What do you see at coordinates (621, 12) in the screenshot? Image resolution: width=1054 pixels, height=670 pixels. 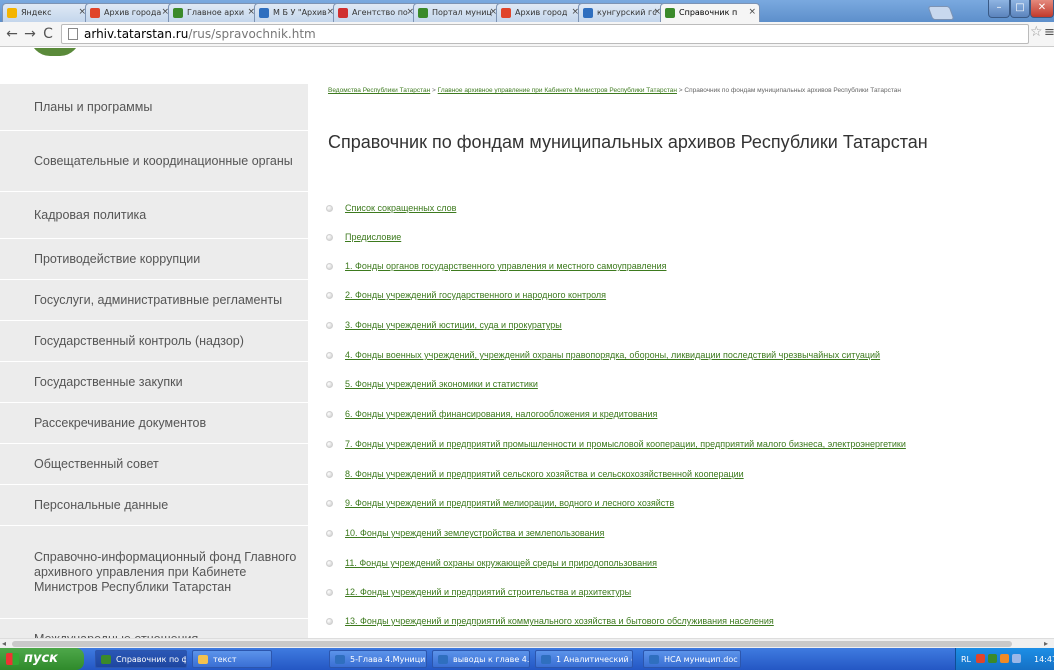 I see `browser-tab: кунгурский гс ×` at bounding box center [621, 12].